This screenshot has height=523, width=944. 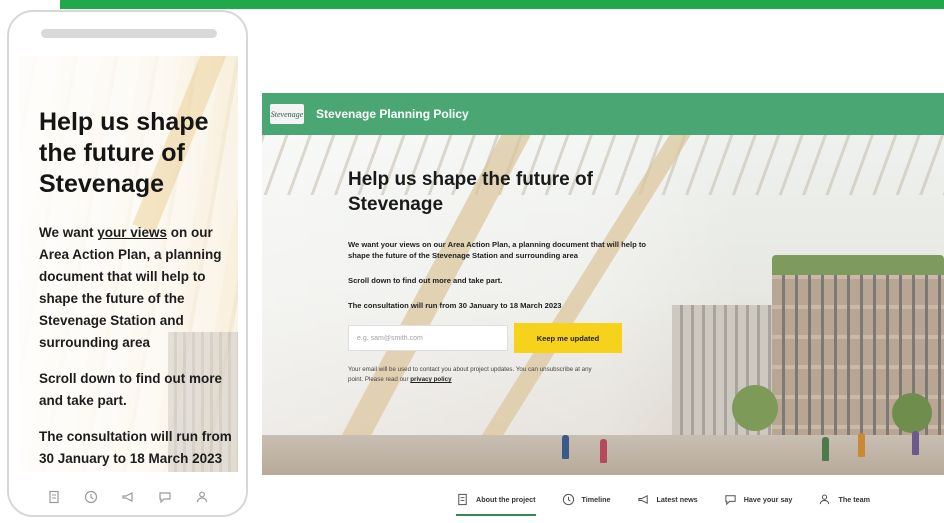 I want to click on keep-me-updated-button: Keep me updated, so click(x=568, y=338).